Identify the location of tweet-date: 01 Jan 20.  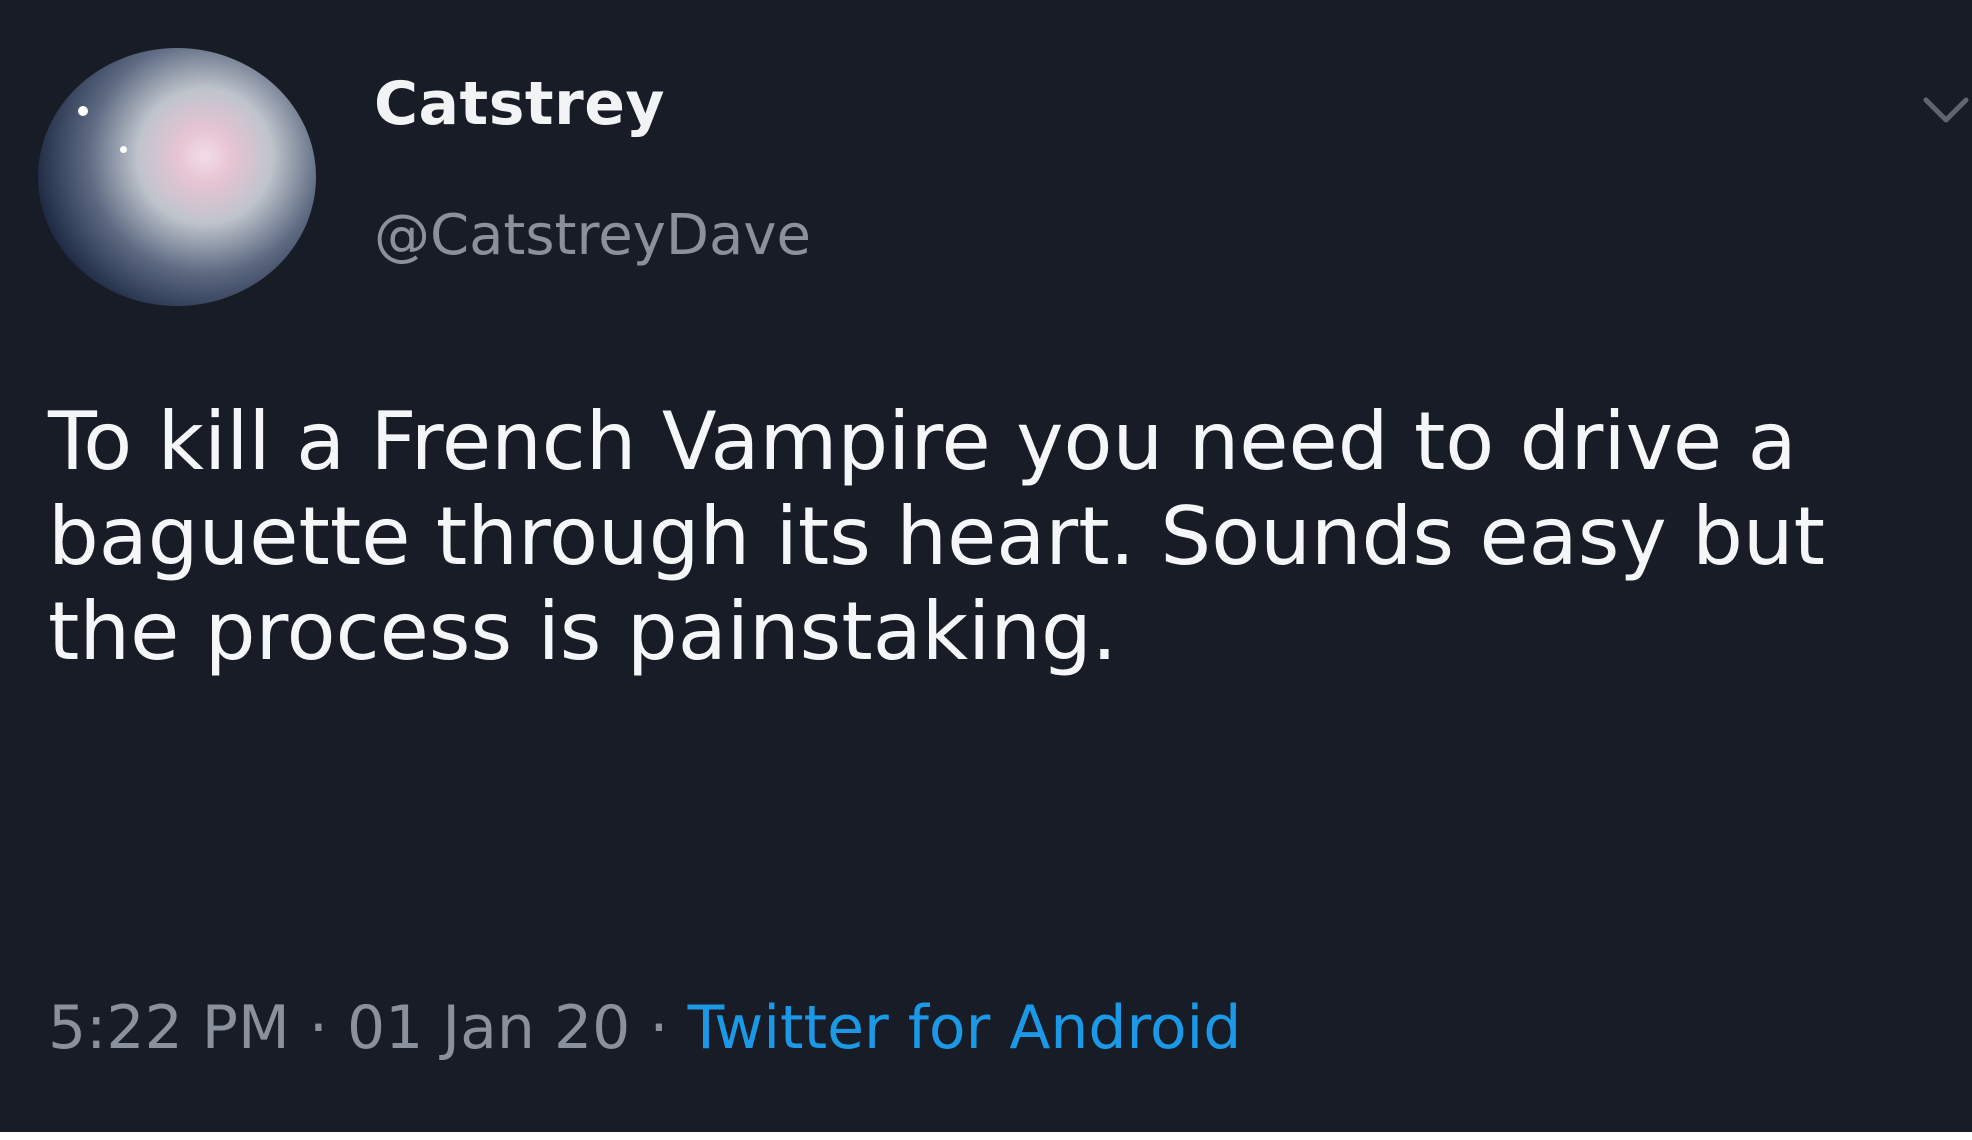
(488, 1028).